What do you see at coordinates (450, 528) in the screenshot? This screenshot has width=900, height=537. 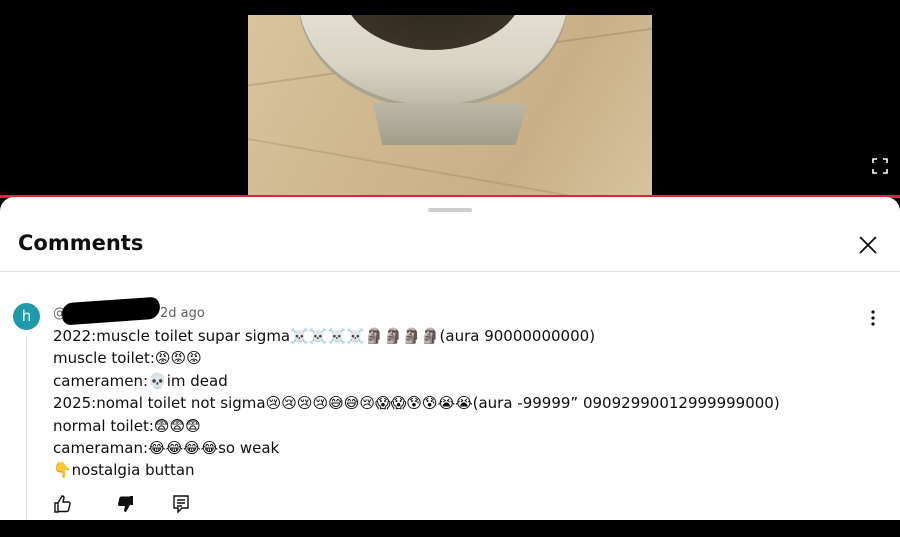 I see `bottom-bar` at bounding box center [450, 528].